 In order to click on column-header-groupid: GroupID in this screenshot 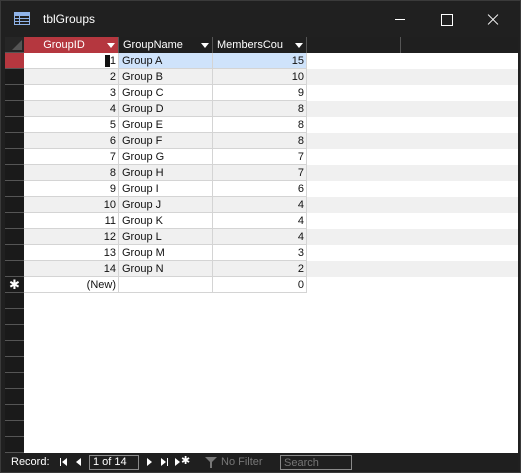, I will do `click(71, 45)`.